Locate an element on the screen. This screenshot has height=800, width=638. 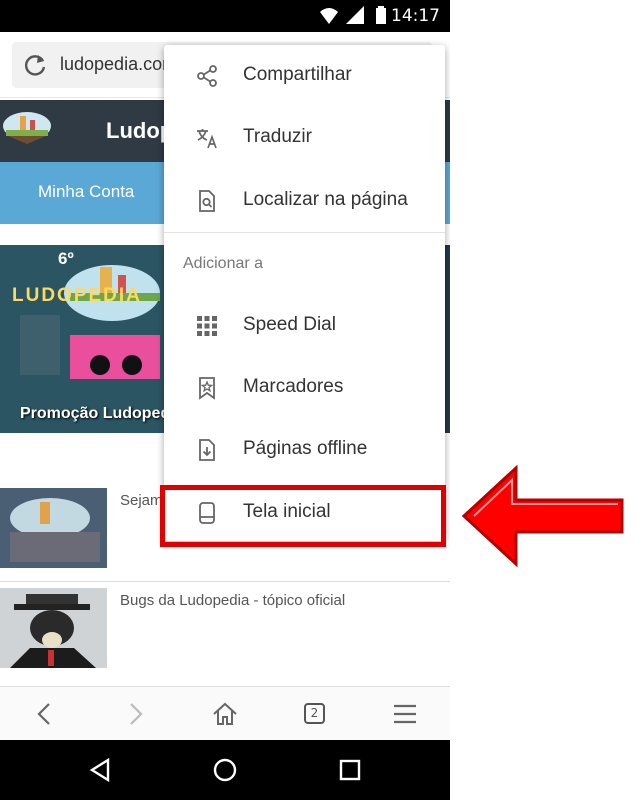
android-back-icon is located at coordinates (100, 770).